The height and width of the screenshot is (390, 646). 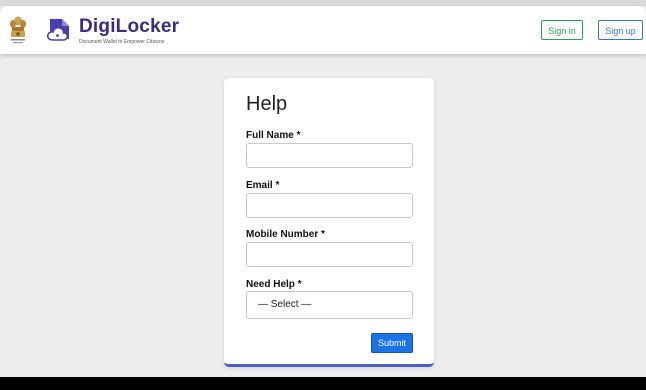 What do you see at coordinates (57, 30) in the screenshot?
I see `digilocker-logo-icon` at bounding box center [57, 30].